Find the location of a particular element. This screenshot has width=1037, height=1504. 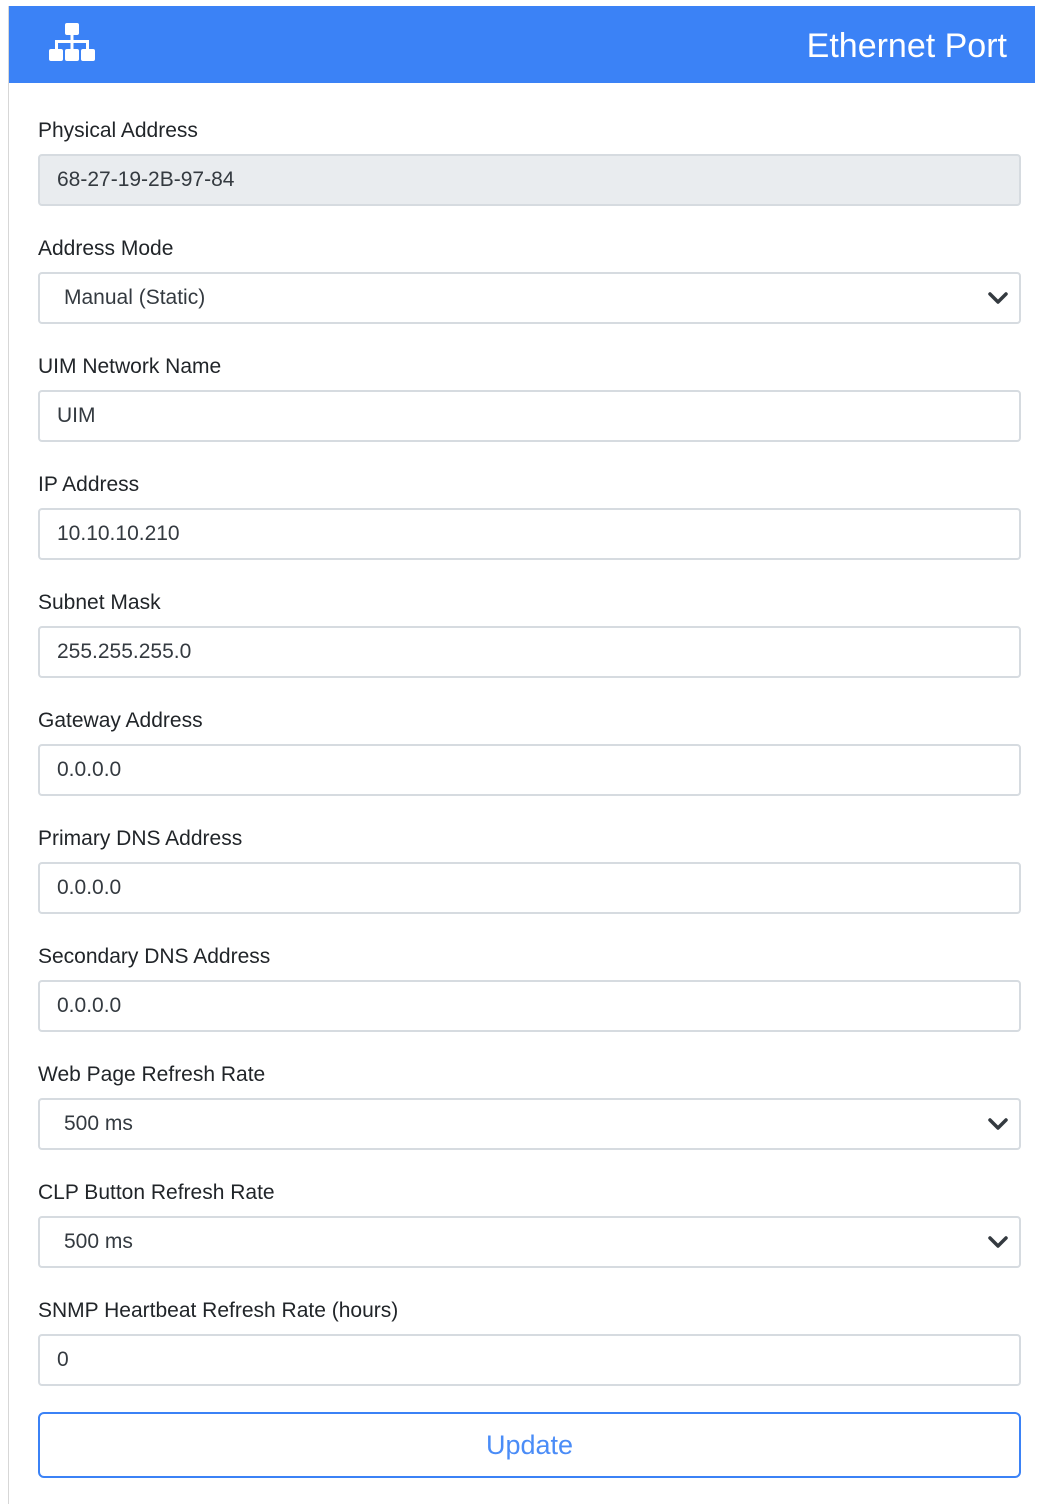

address-mode-group: Address Mode Manual (Static) is located at coordinates (529, 262).